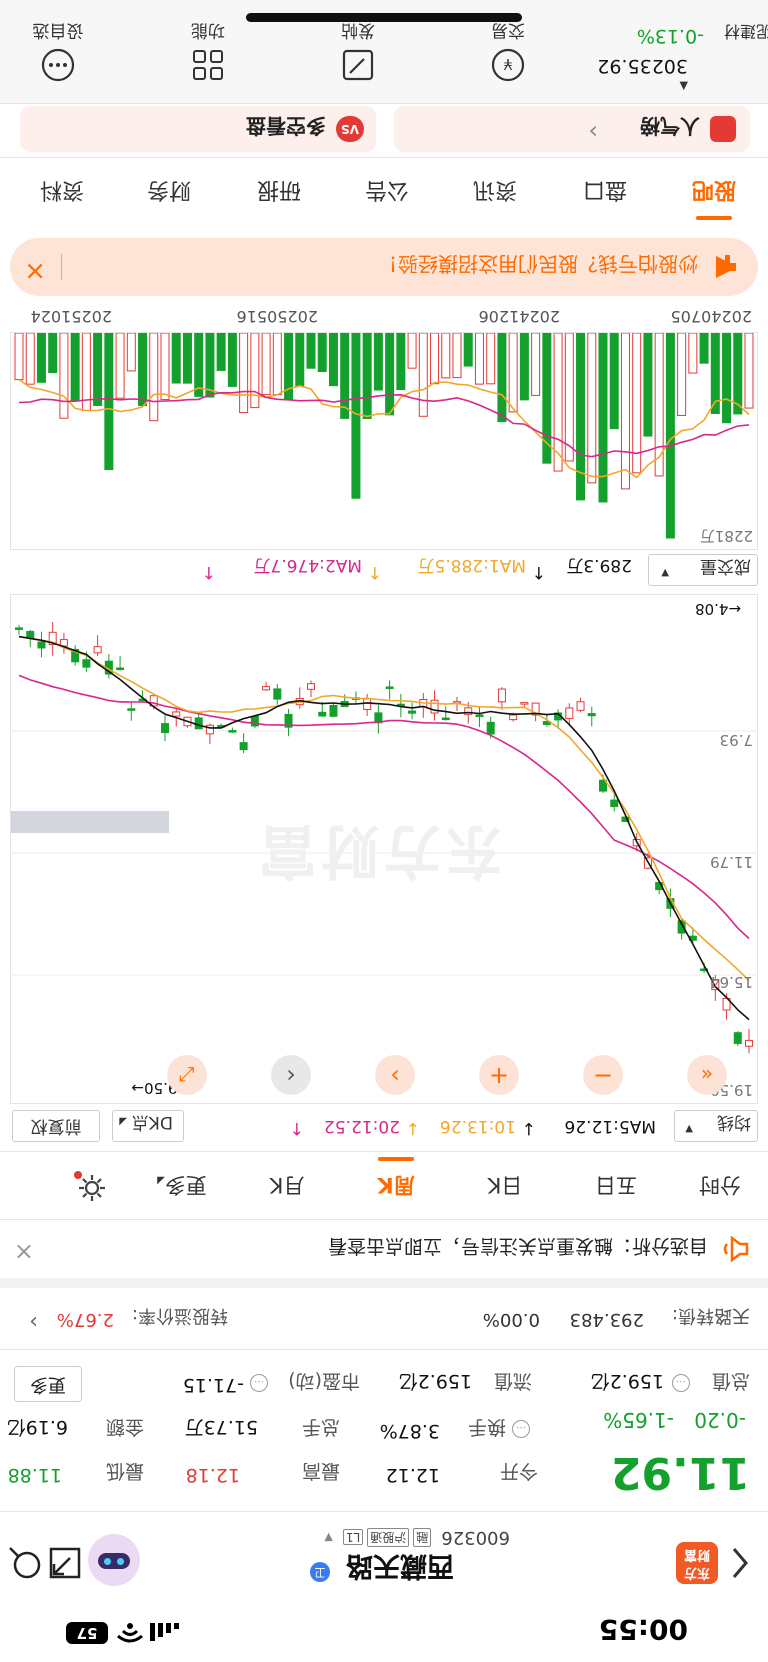 Image resolution: width=768 pixels, height=1662 pixels. I want to click on turnover-value: 3.87%, so click(409, 1431).